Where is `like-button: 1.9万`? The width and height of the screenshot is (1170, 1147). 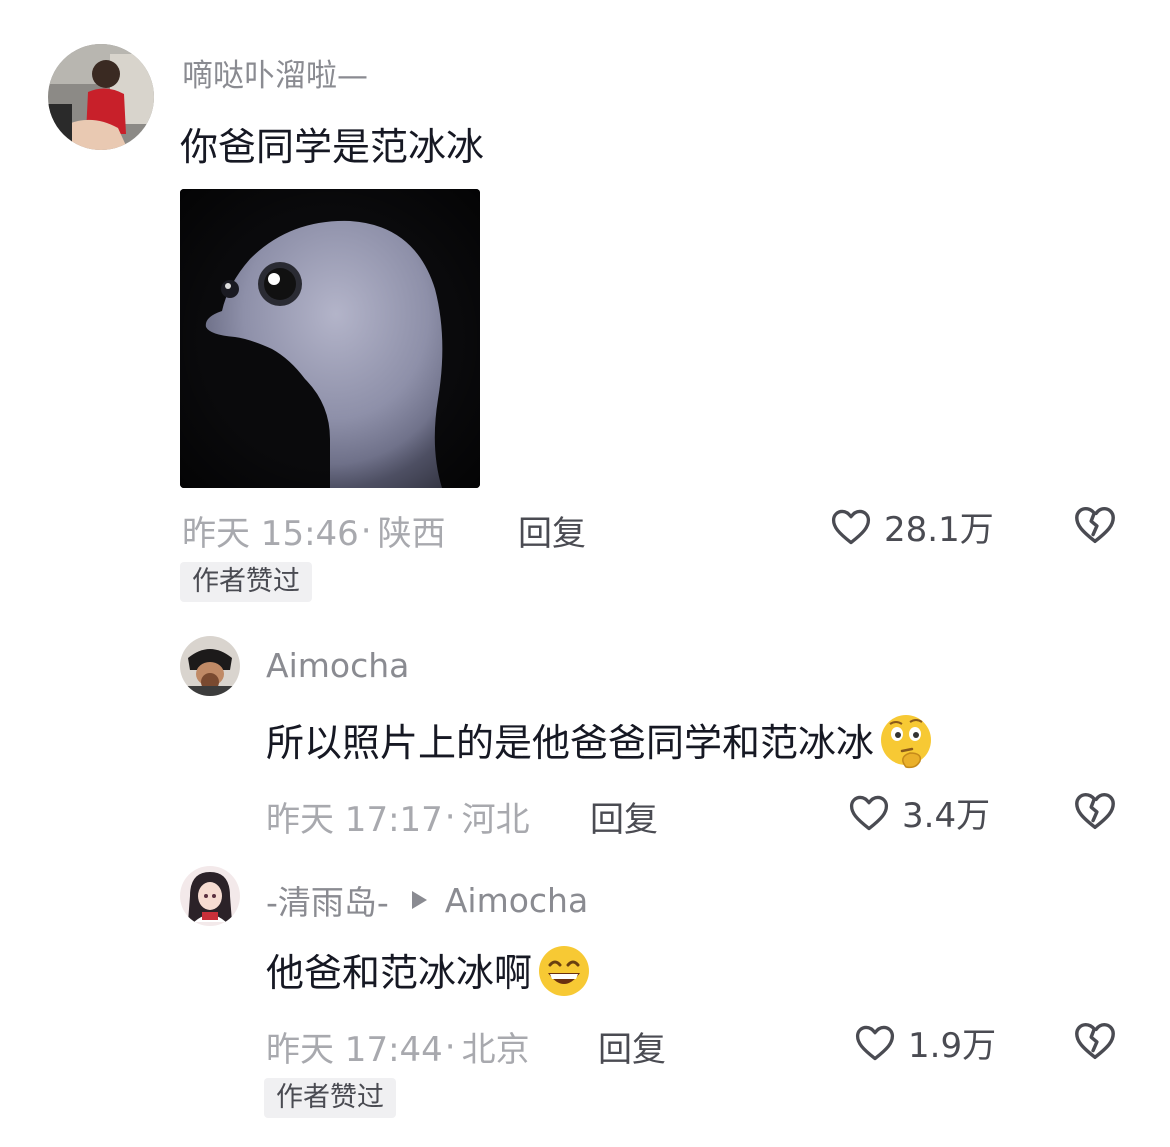 like-button: 1.9万 is located at coordinates (924, 1042).